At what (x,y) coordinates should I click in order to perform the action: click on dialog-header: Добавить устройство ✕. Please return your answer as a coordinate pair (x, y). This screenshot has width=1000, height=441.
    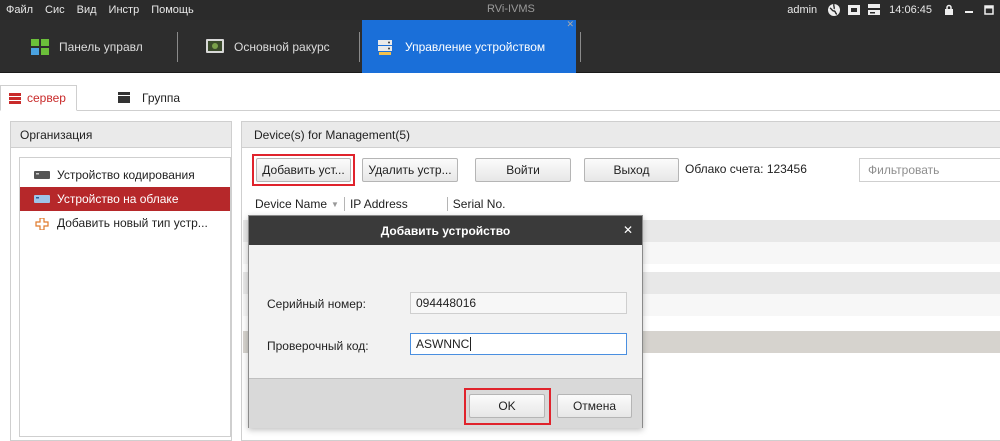
    Looking at the image, I should click on (445, 230).